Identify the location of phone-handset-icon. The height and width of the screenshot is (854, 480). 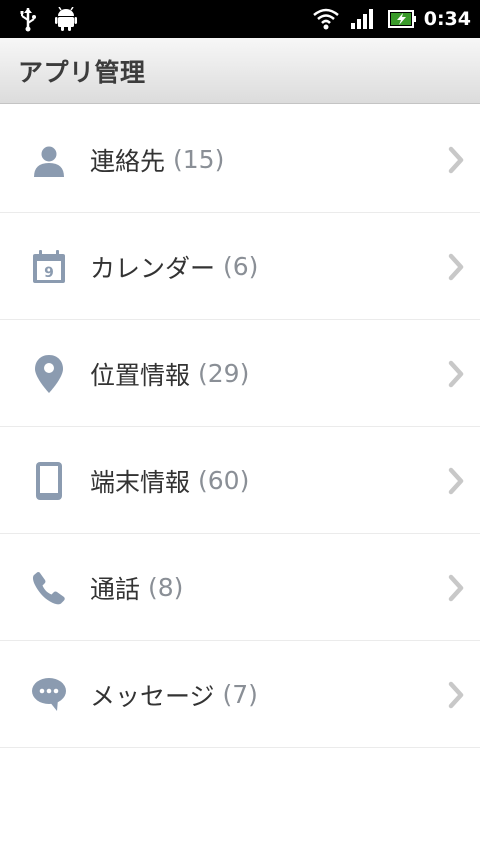
(49, 587).